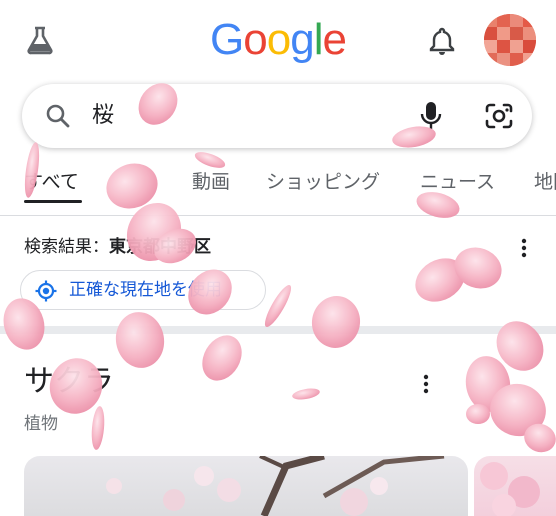 The width and height of the screenshot is (556, 516). What do you see at coordinates (58, 116) in the screenshot?
I see `search-icon` at bounding box center [58, 116].